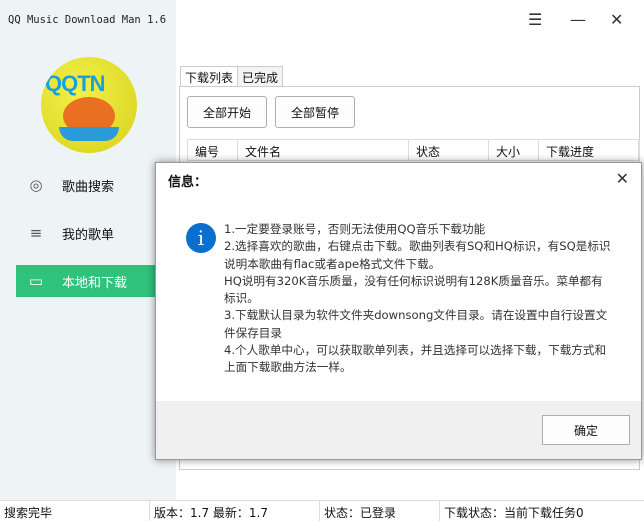 The image size is (644, 521). I want to click on column-filename: 文件名, so click(323, 150).